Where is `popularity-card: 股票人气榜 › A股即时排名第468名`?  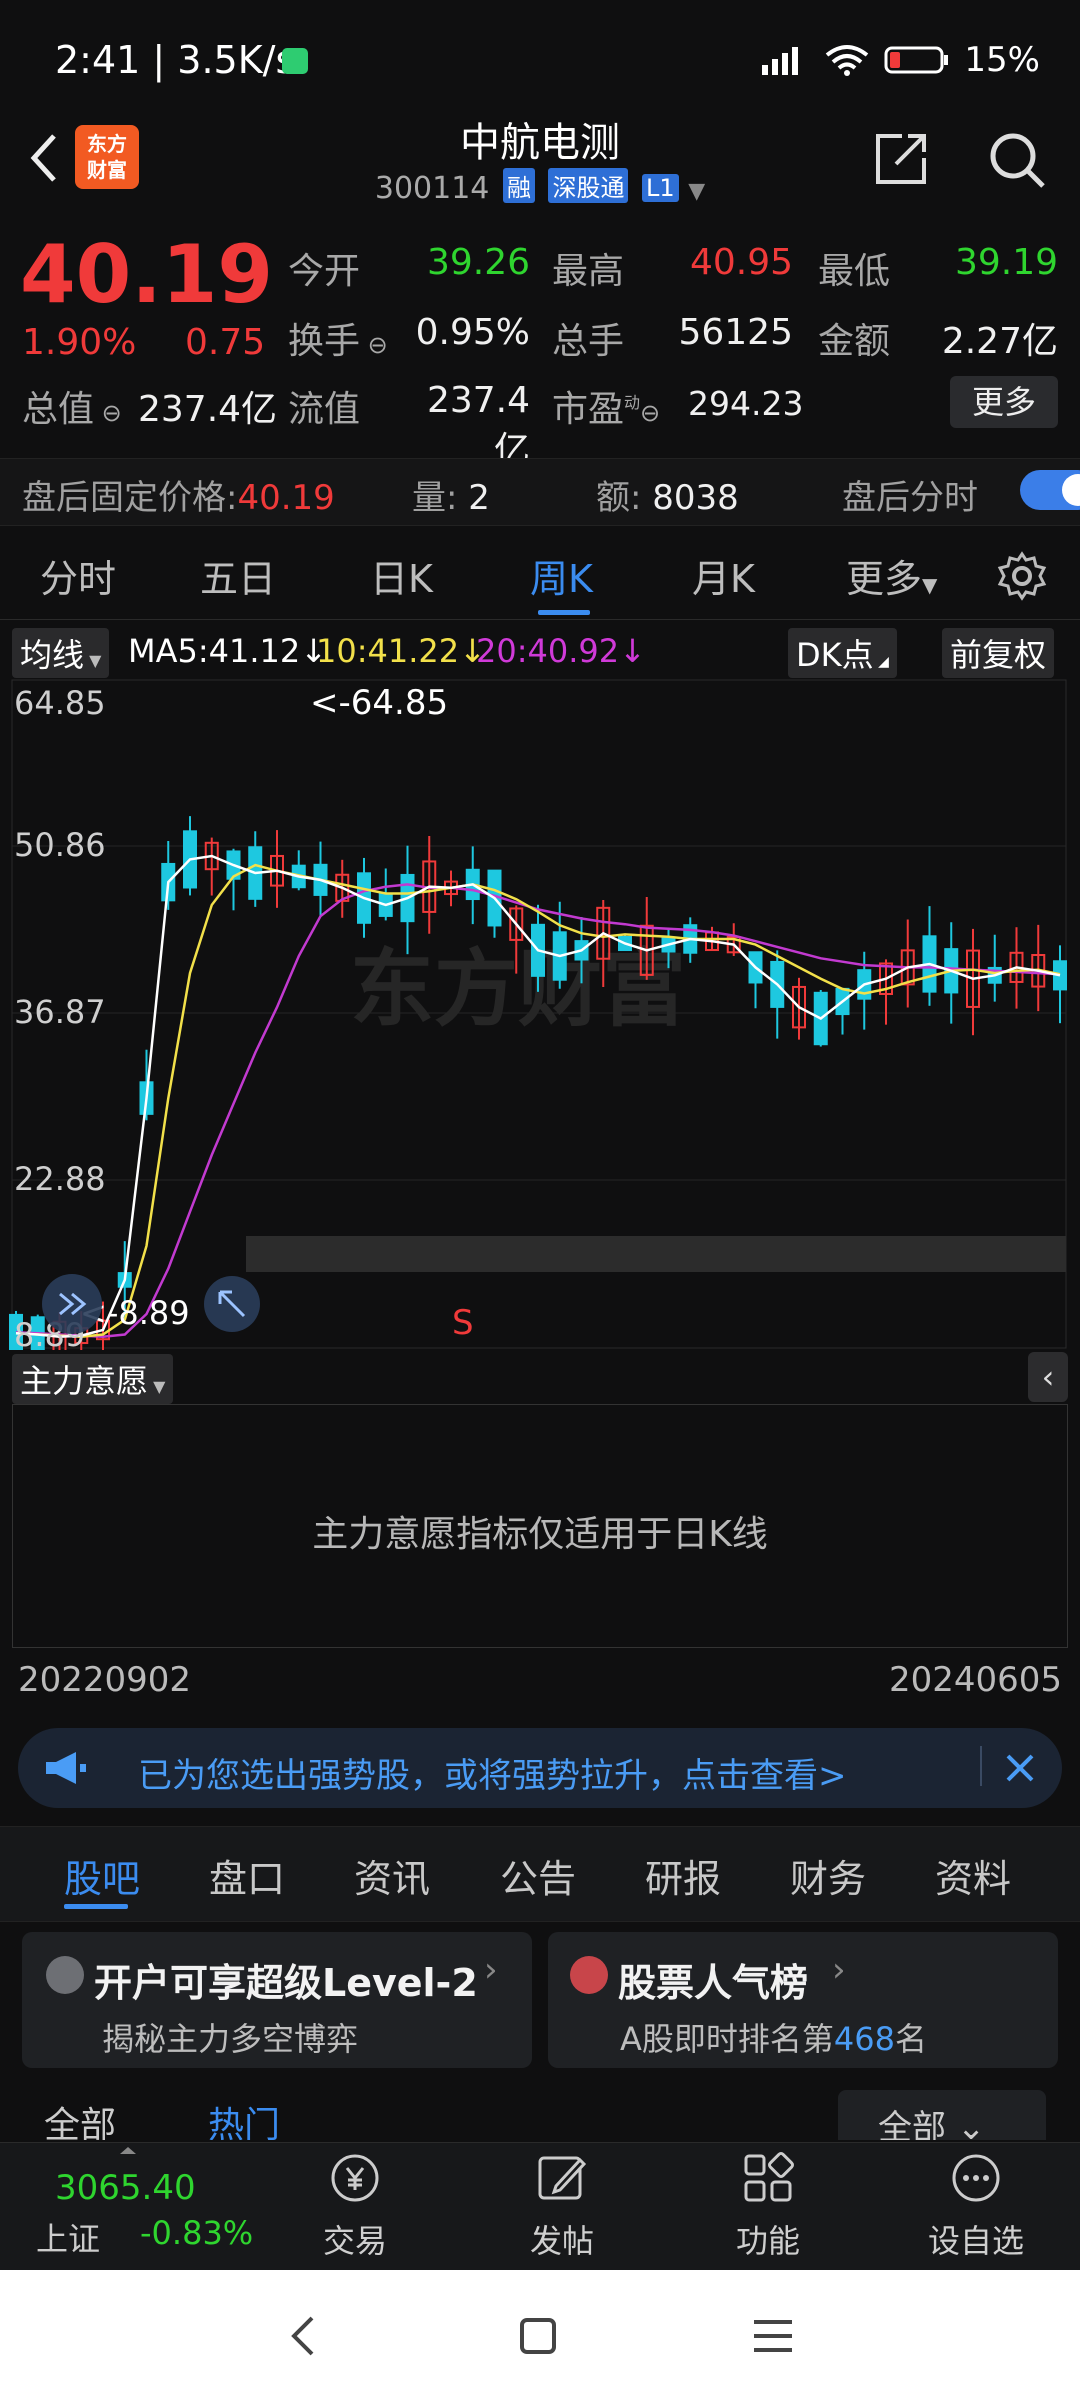 popularity-card: 股票人气榜 › A股即时排名第468名 is located at coordinates (803, 2000).